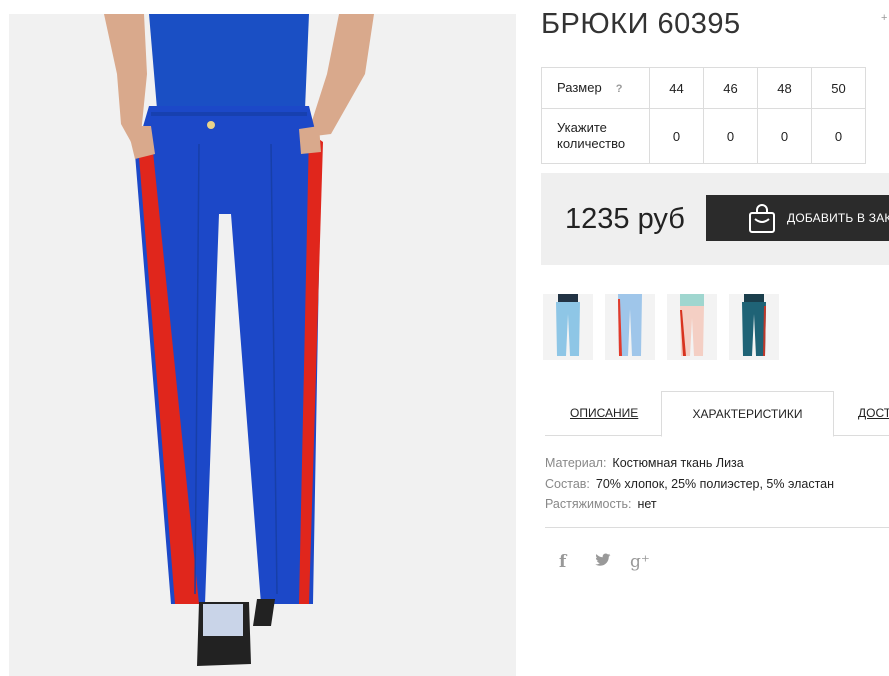 This screenshot has height=676, width=889. What do you see at coordinates (576, 463) in the screenshot?
I see `spec-key: Материал:` at bounding box center [576, 463].